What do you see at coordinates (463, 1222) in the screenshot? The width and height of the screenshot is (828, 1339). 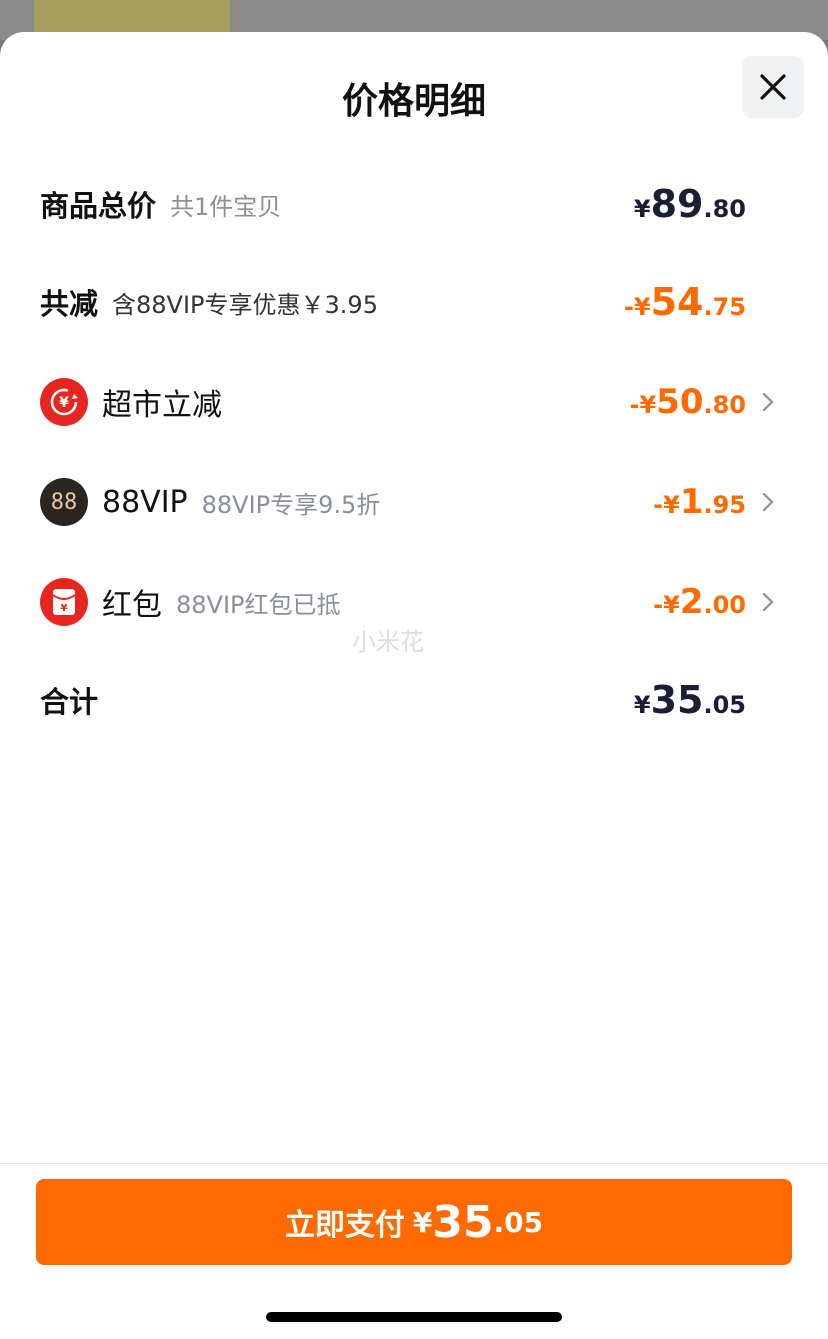 I see `pay-amount-int: 35` at bounding box center [463, 1222].